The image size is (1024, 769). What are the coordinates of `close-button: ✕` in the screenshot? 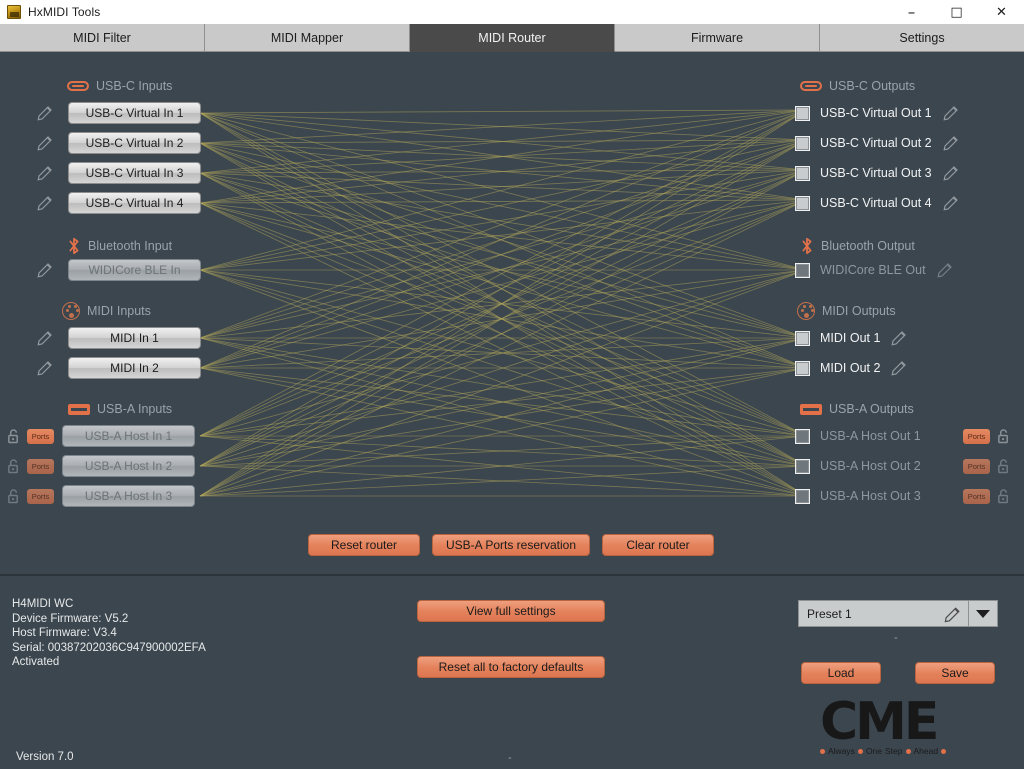 It's located at (1001, 12).